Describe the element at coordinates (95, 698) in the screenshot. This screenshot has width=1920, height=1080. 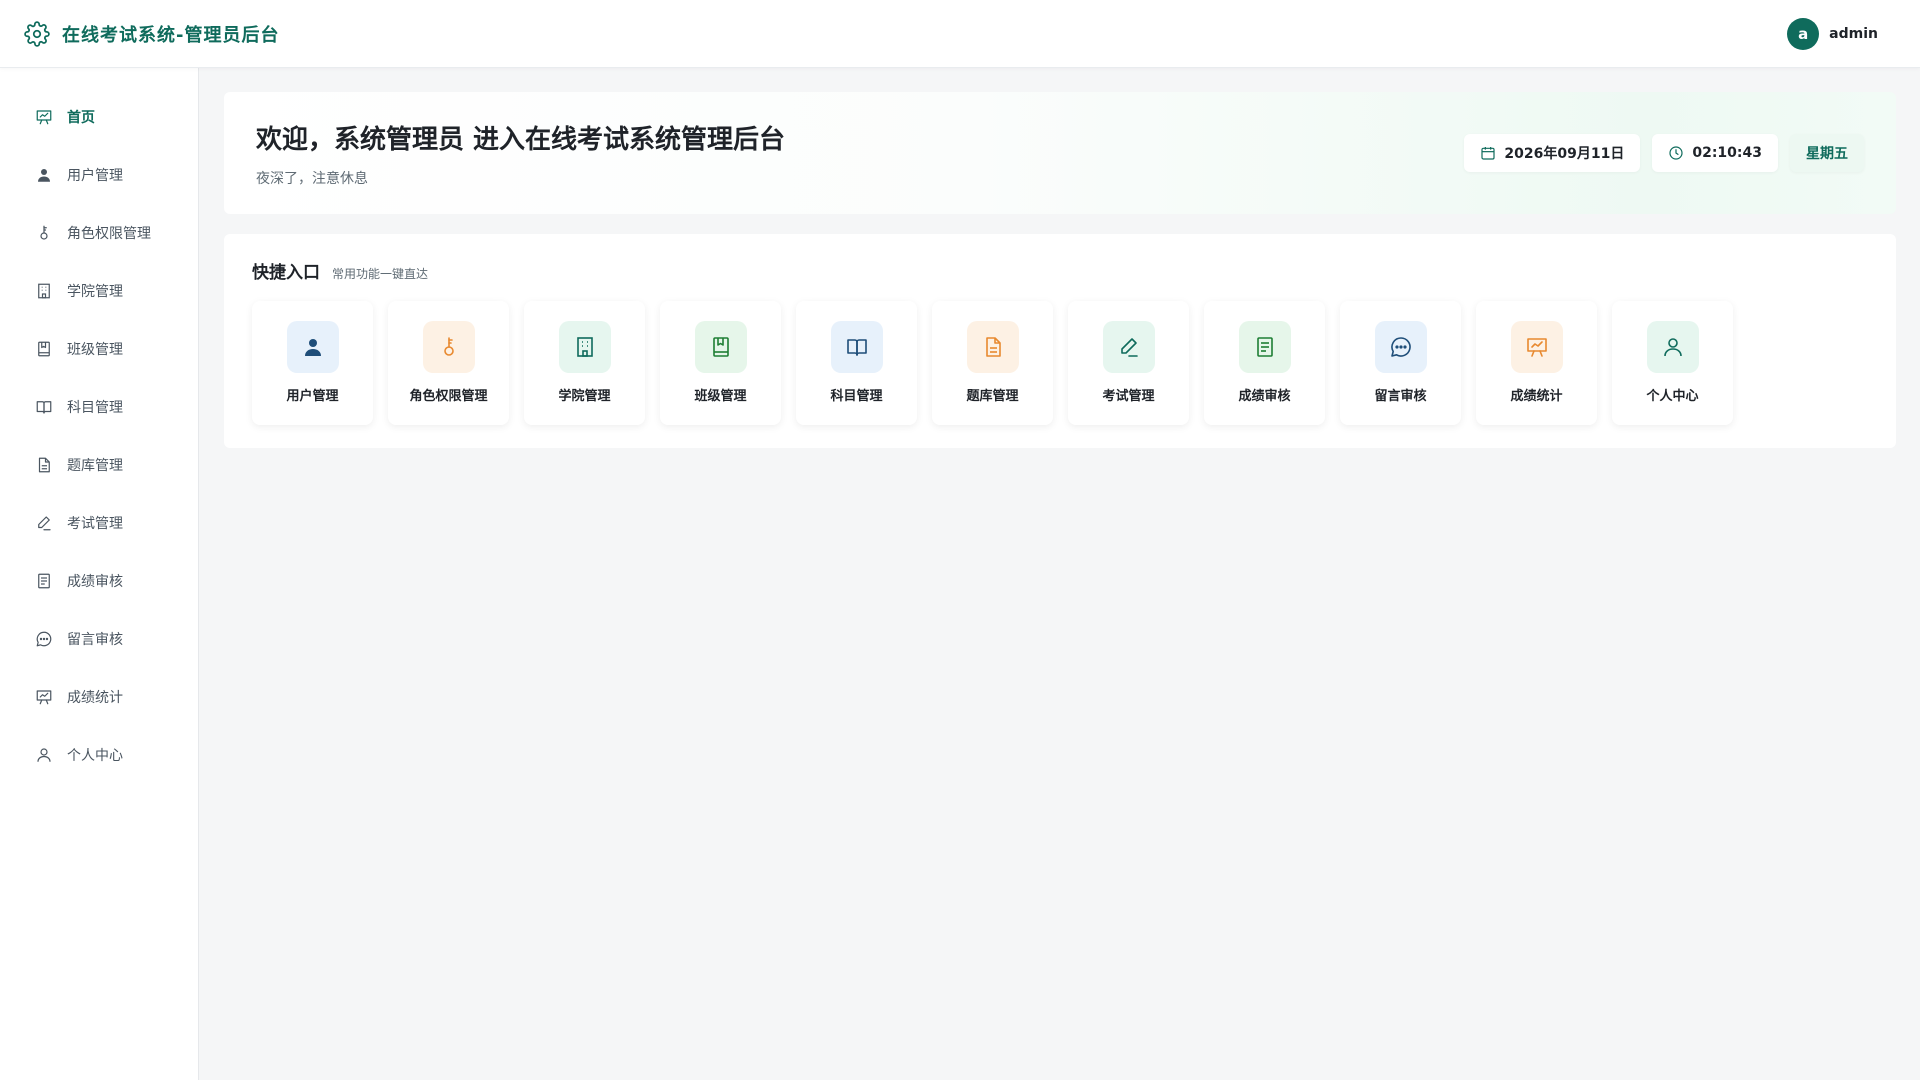
I see `sidebar-item-label: 成绩统计` at that location.